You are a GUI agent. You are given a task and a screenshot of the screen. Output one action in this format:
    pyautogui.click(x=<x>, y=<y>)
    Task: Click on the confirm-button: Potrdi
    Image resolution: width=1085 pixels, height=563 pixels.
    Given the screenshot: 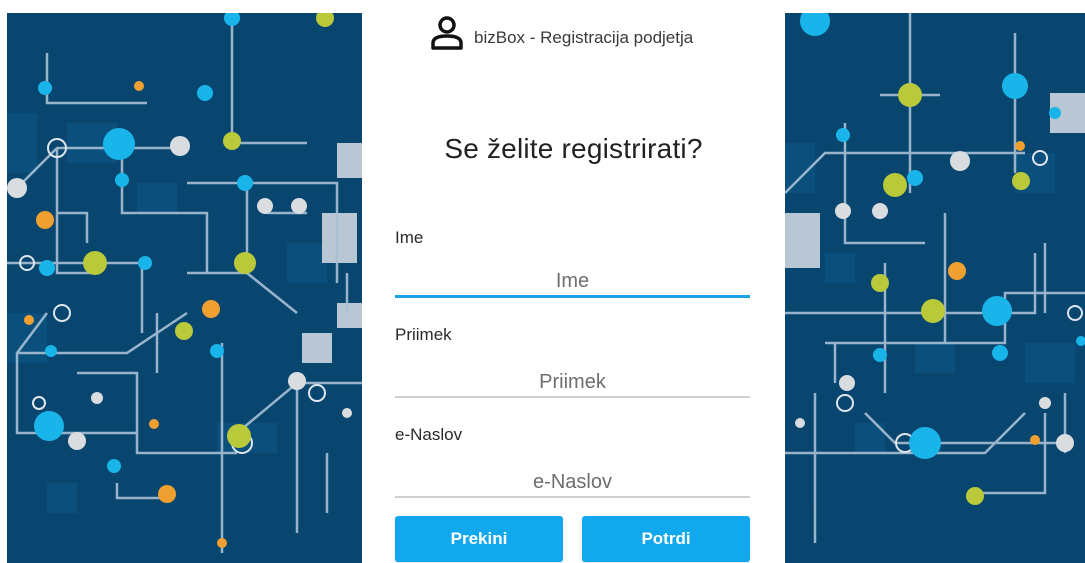 What is the action you would take?
    pyautogui.click(x=666, y=539)
    